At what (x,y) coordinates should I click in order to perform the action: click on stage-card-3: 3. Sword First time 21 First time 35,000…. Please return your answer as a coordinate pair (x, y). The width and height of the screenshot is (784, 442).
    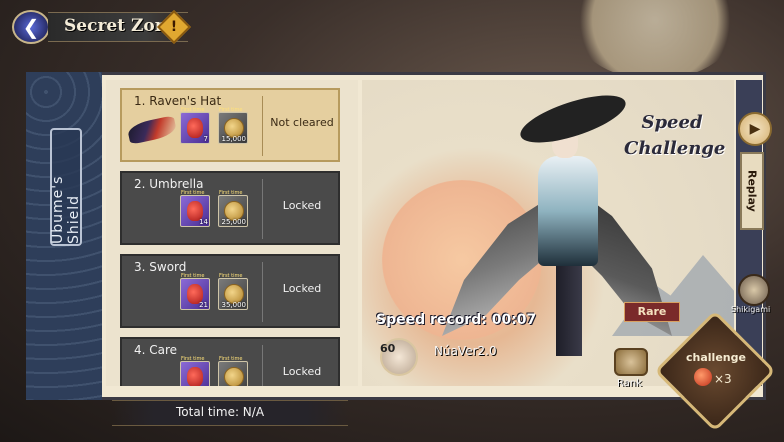
    Looking at the image, I should click on (230, 291).